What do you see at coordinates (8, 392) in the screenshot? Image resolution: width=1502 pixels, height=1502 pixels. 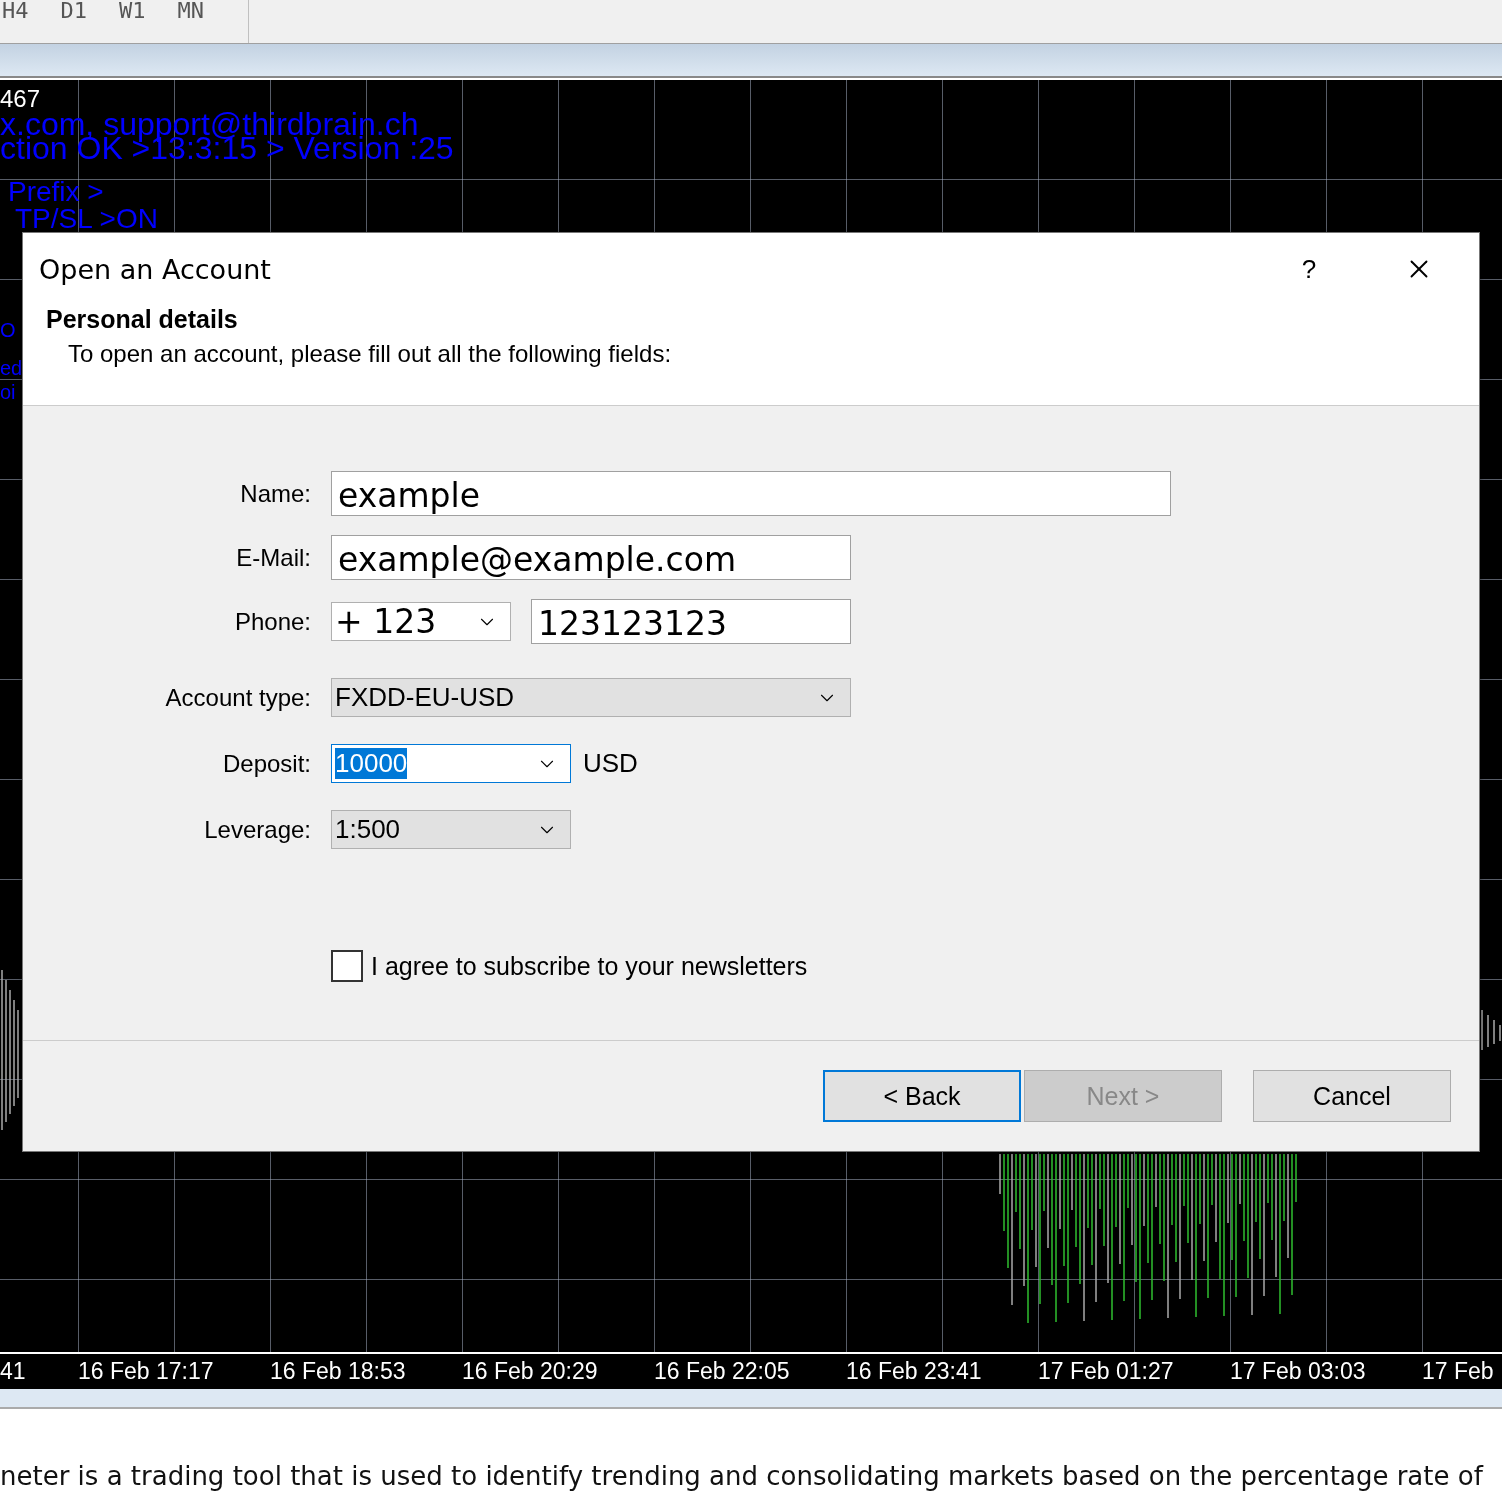 I see `chart-text: oi` at bounding box center [8, 392].